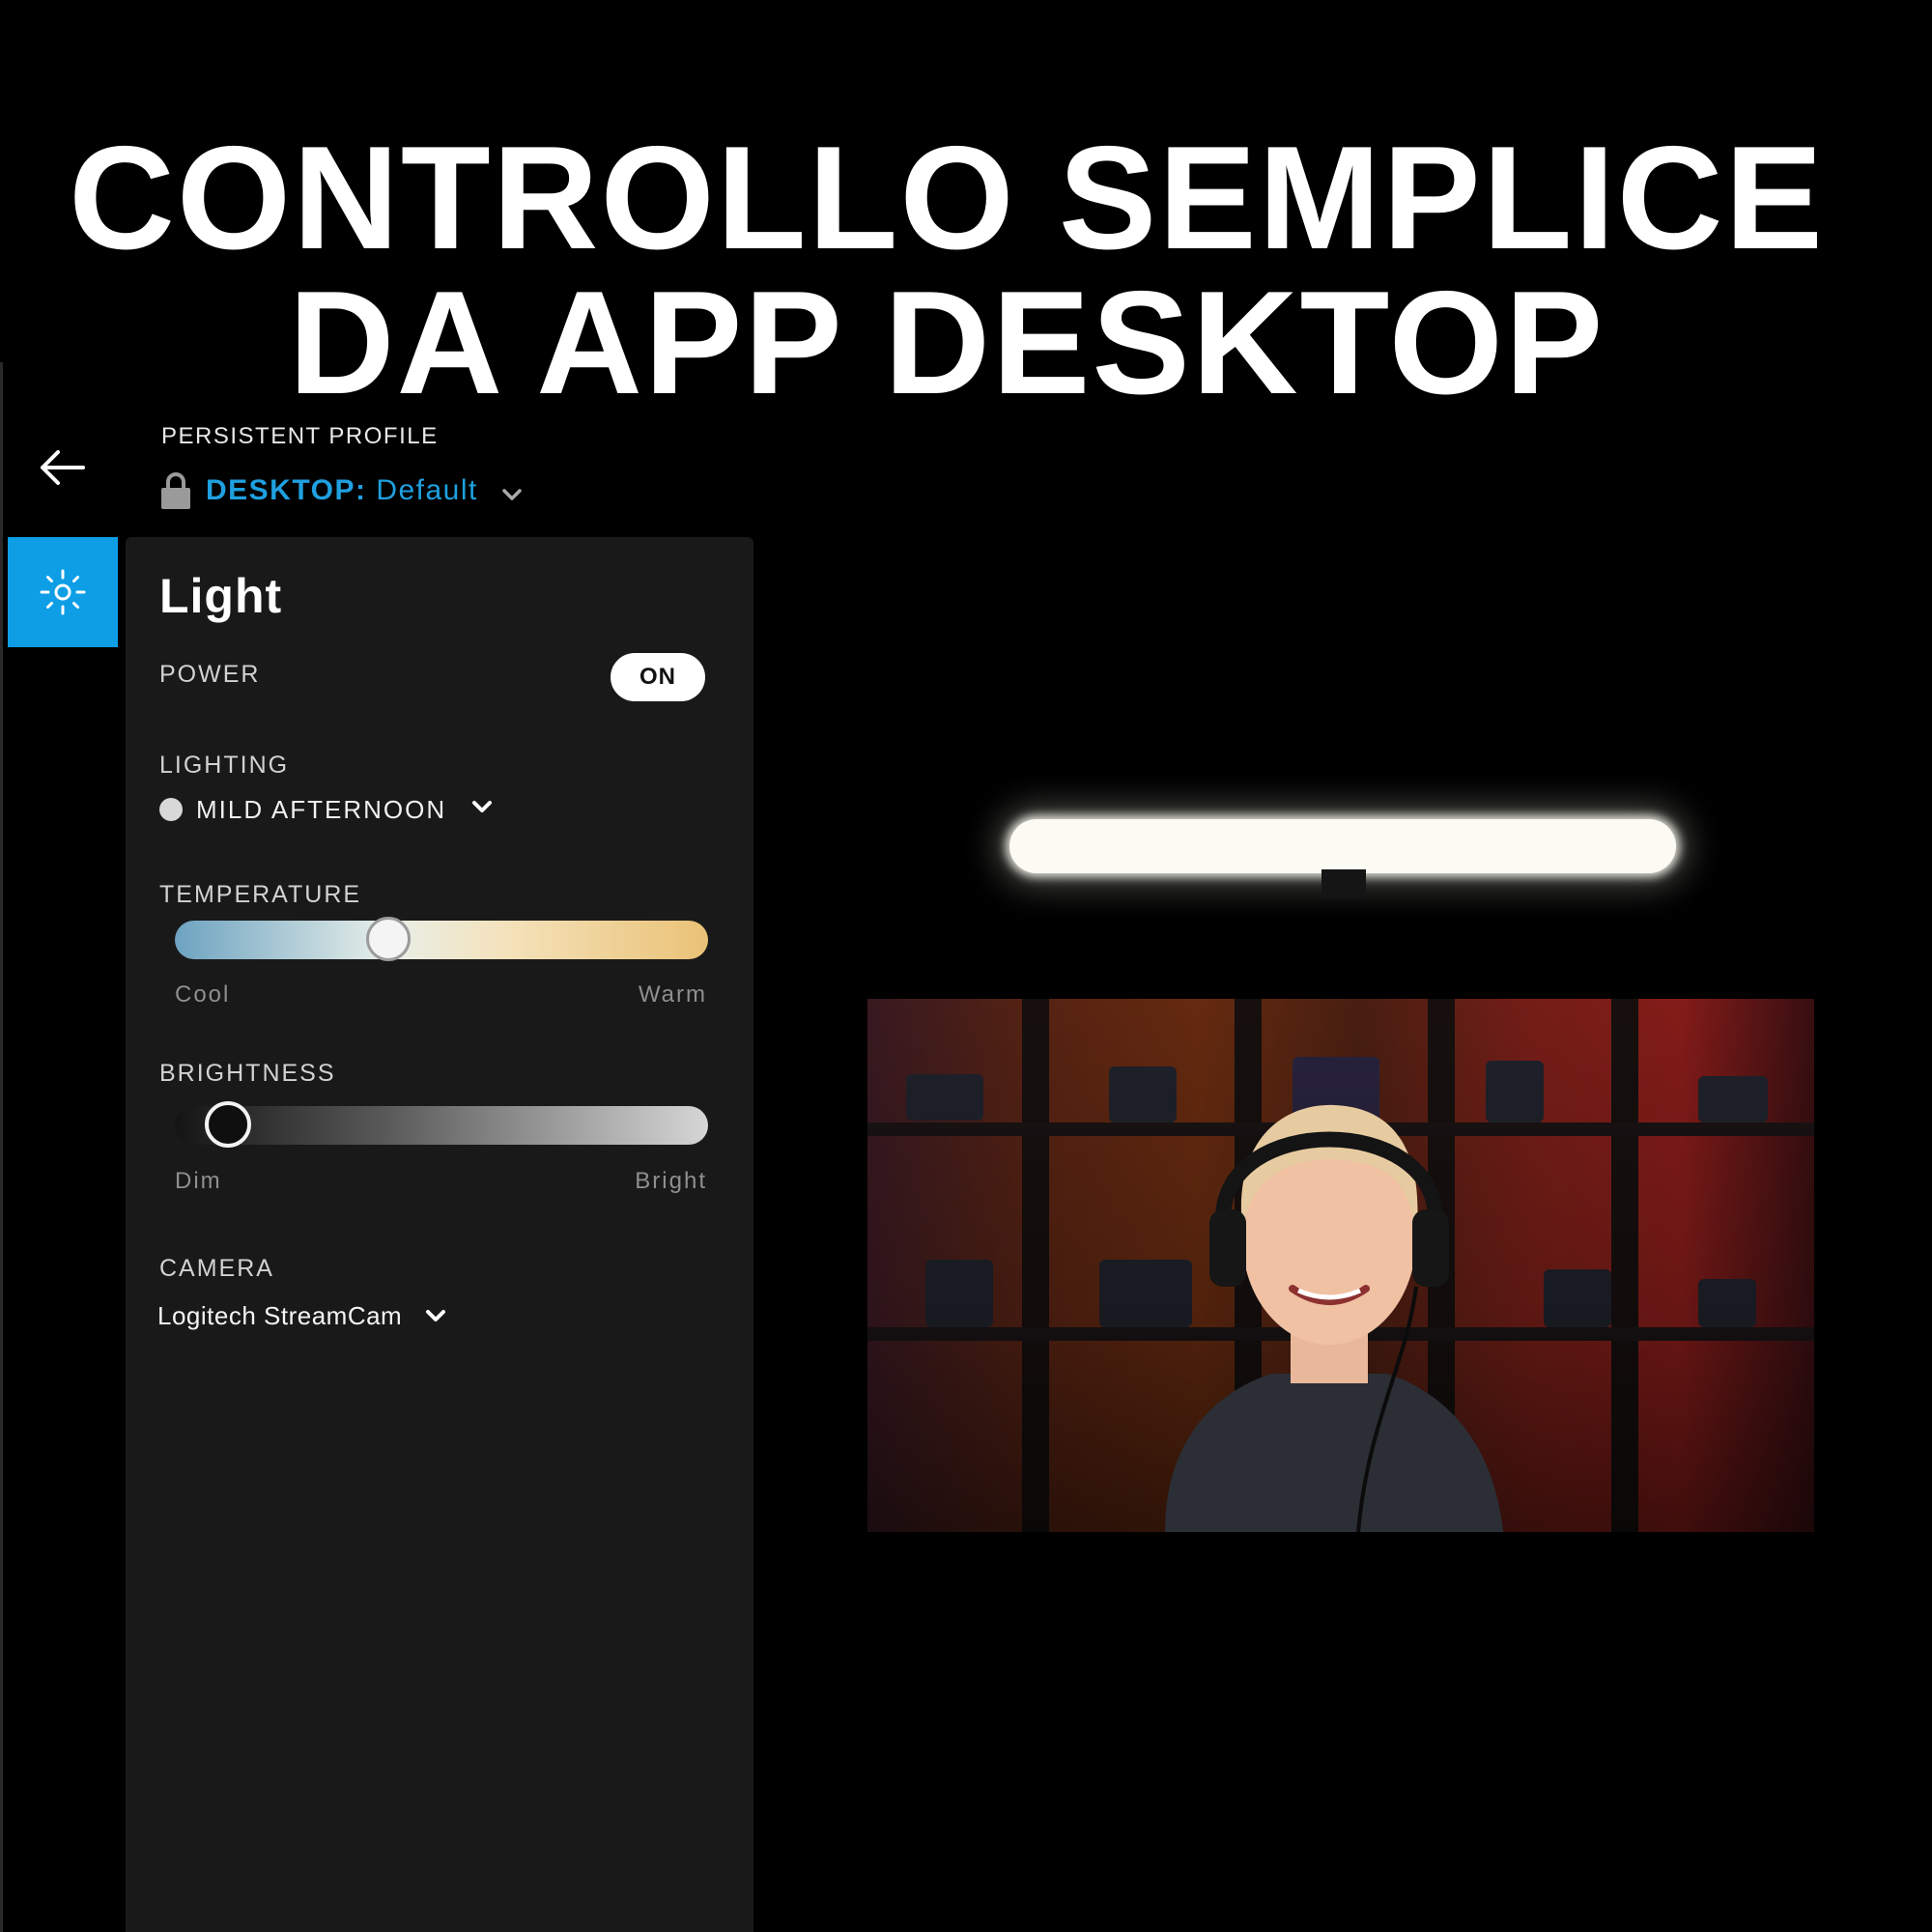 Image resolution: width=1932 pixels, height=1932 pixels. I want to click on profile-selector: DESKTOP: Default, so click(342, 490).